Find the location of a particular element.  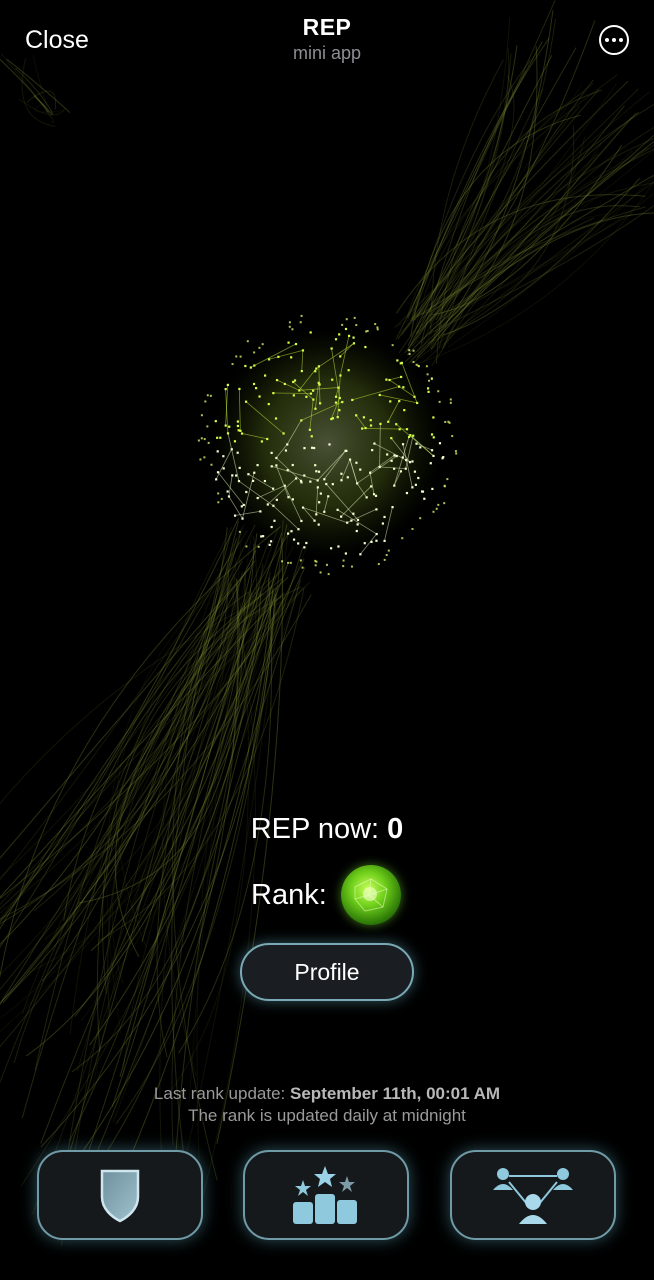

more-options-icon is located at coordinates (614, 40).